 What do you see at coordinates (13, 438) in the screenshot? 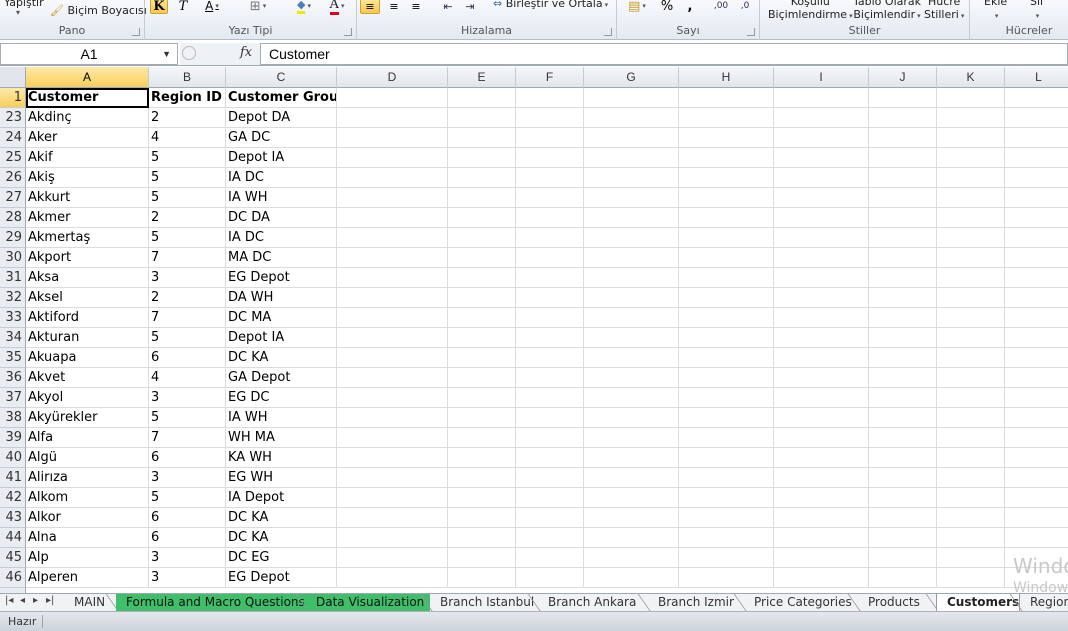
I see `row-header: 39` at bounding box center [13, 438].